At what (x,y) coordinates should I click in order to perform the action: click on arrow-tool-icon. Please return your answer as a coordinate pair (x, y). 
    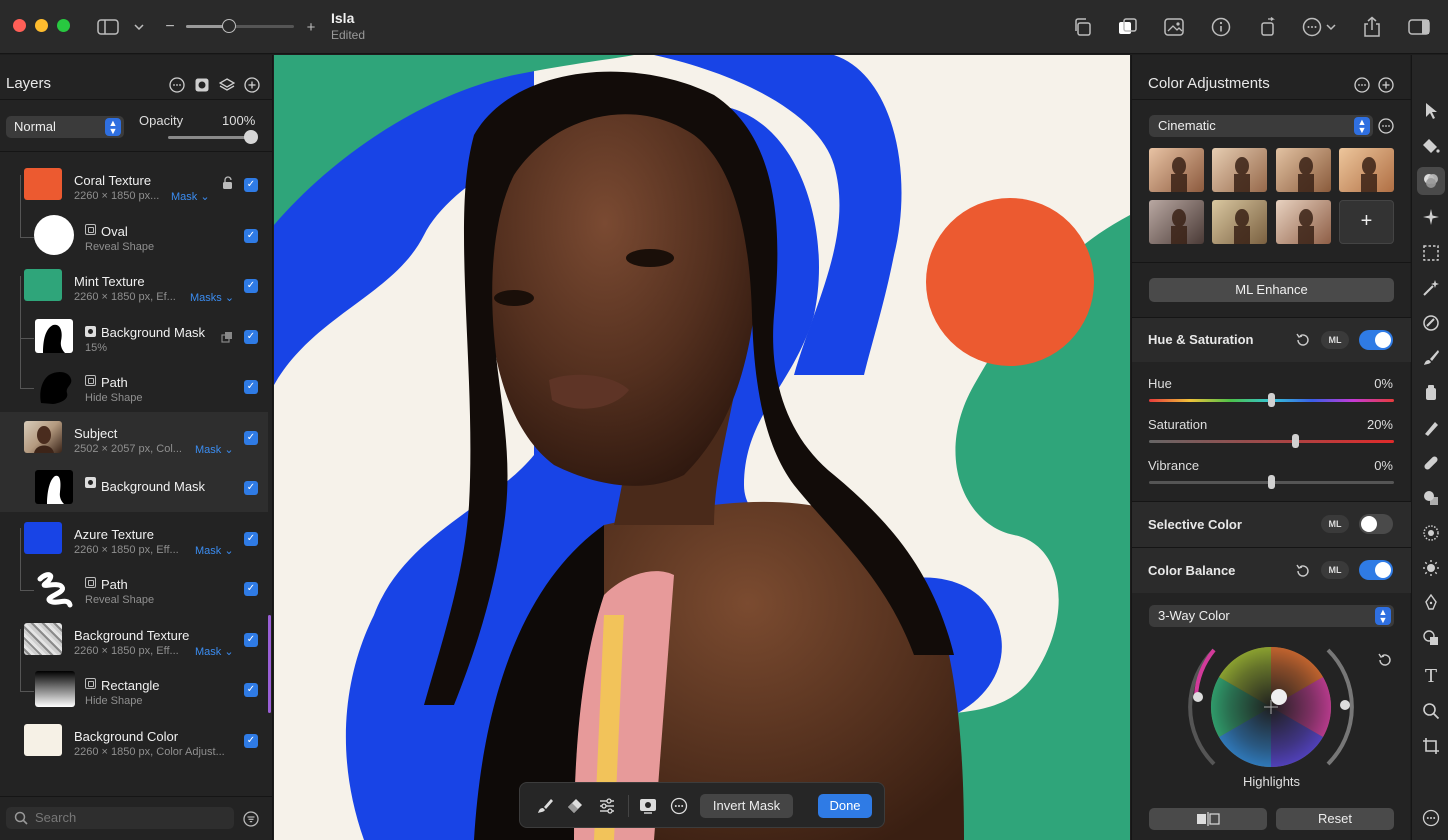
    Looking at the image, I should click on (1431, 111).